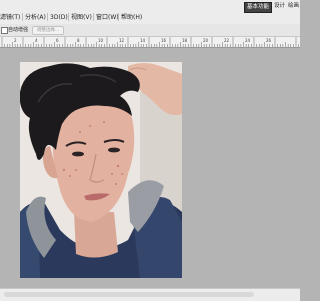  Describe the element at coordinates (4, 30) in the screenshot. I see `auto-enhance-checkbox` at that location.